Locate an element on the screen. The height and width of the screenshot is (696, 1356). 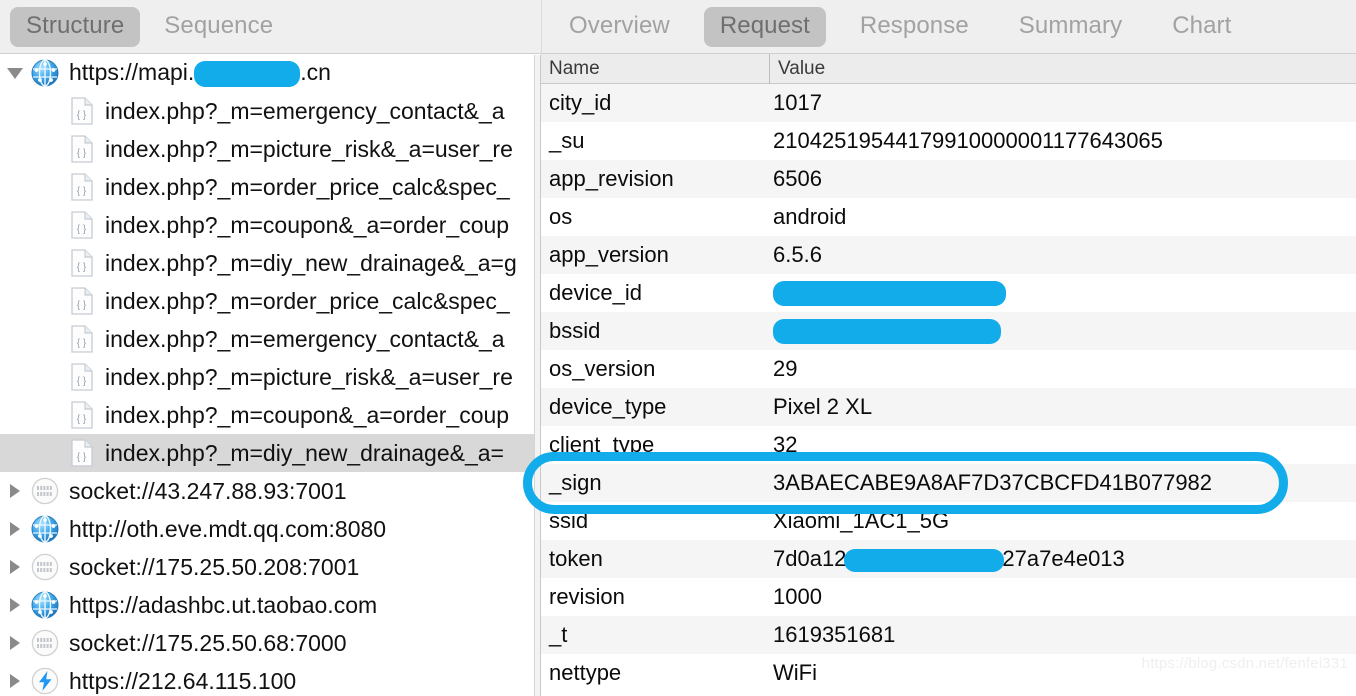
tree-item-label: index.php?_m=emergency_contact&_a is located at coordinates (305, 110).